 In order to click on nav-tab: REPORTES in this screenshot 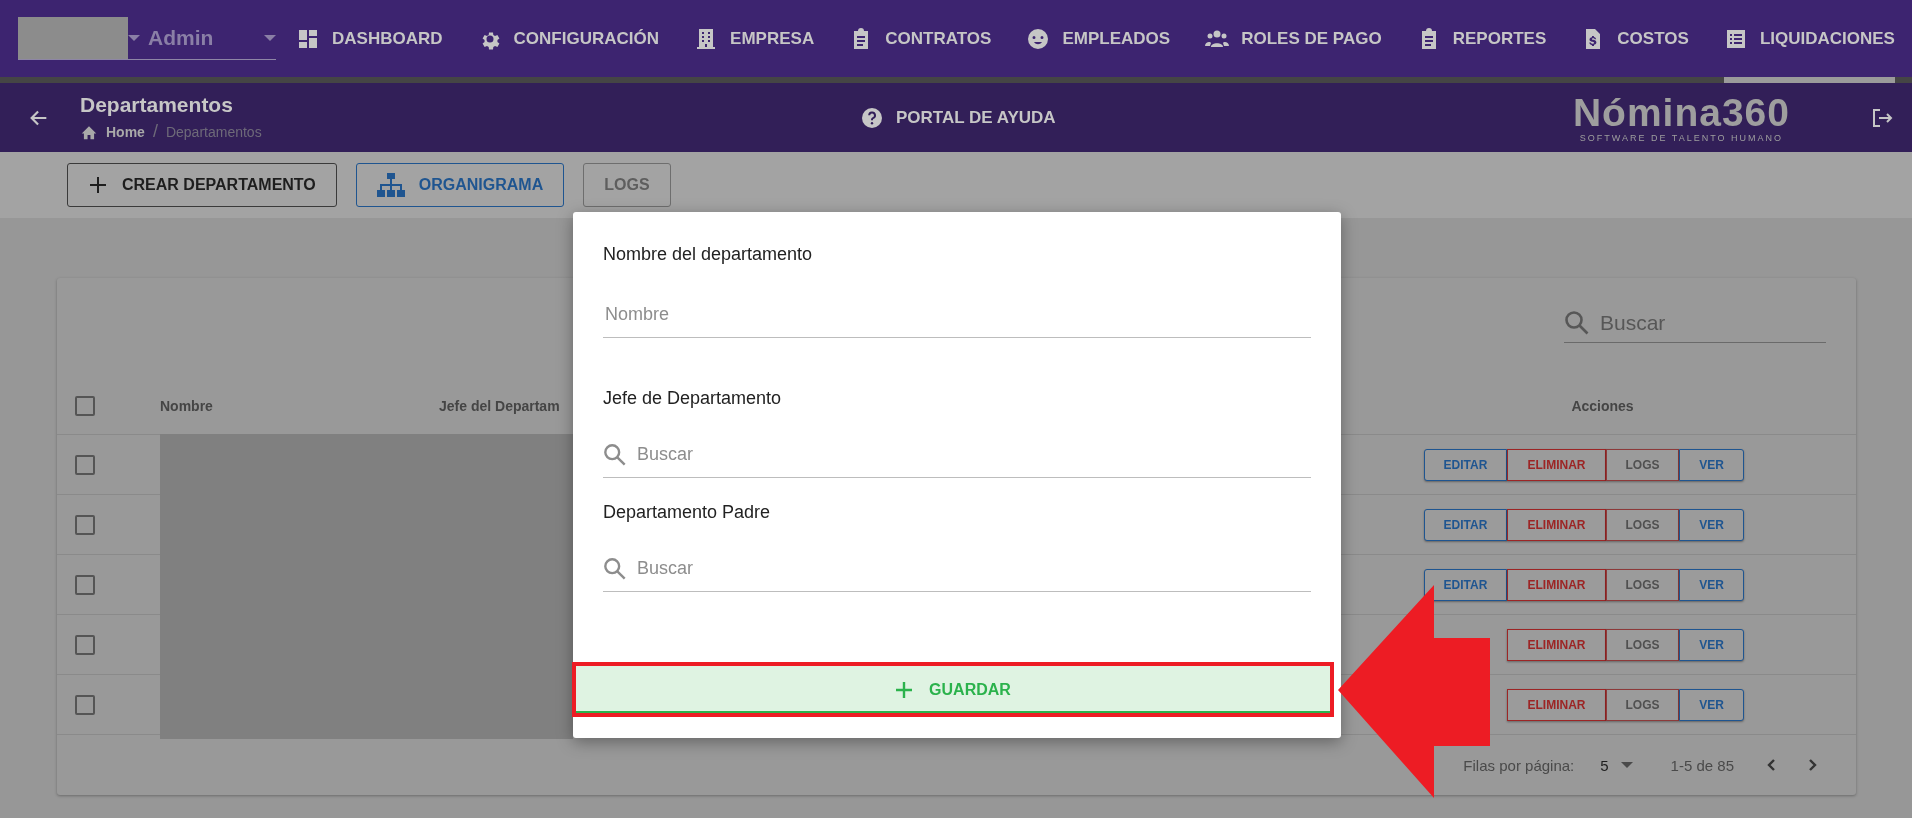, I will do `click(1481, 41)`.